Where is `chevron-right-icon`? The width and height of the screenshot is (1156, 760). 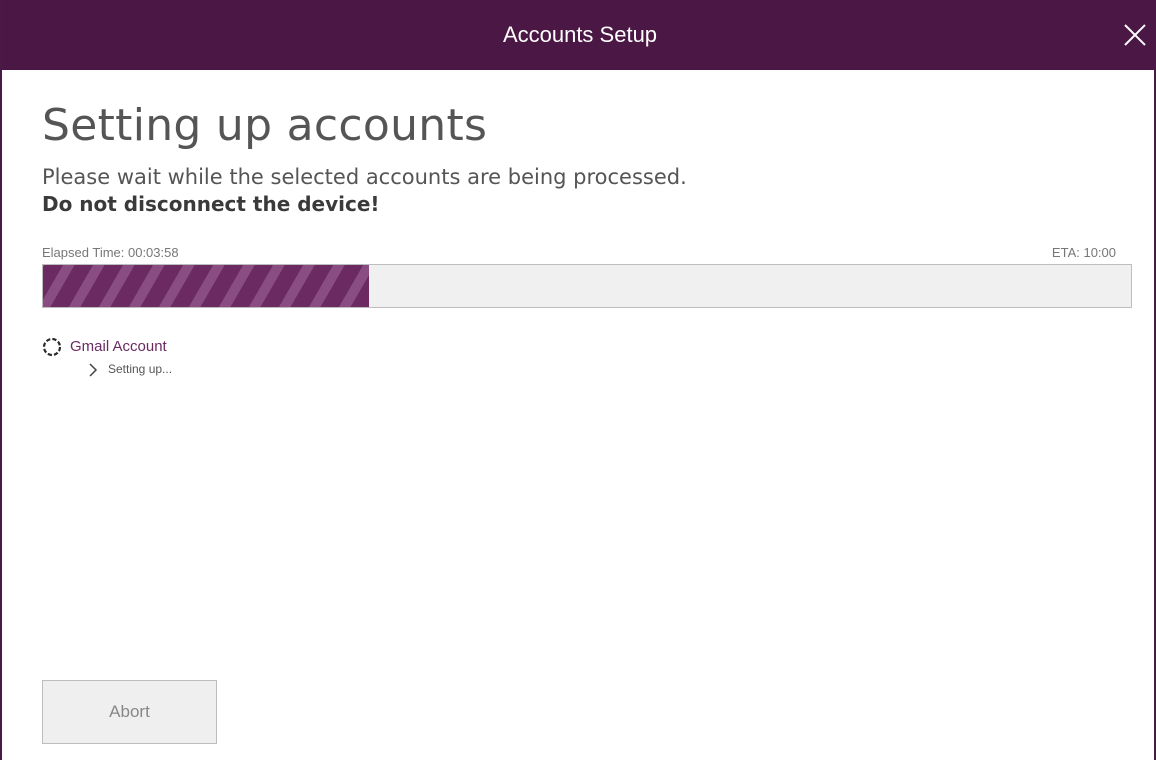
chevron-right-icon is located at coordinates (93, 370).